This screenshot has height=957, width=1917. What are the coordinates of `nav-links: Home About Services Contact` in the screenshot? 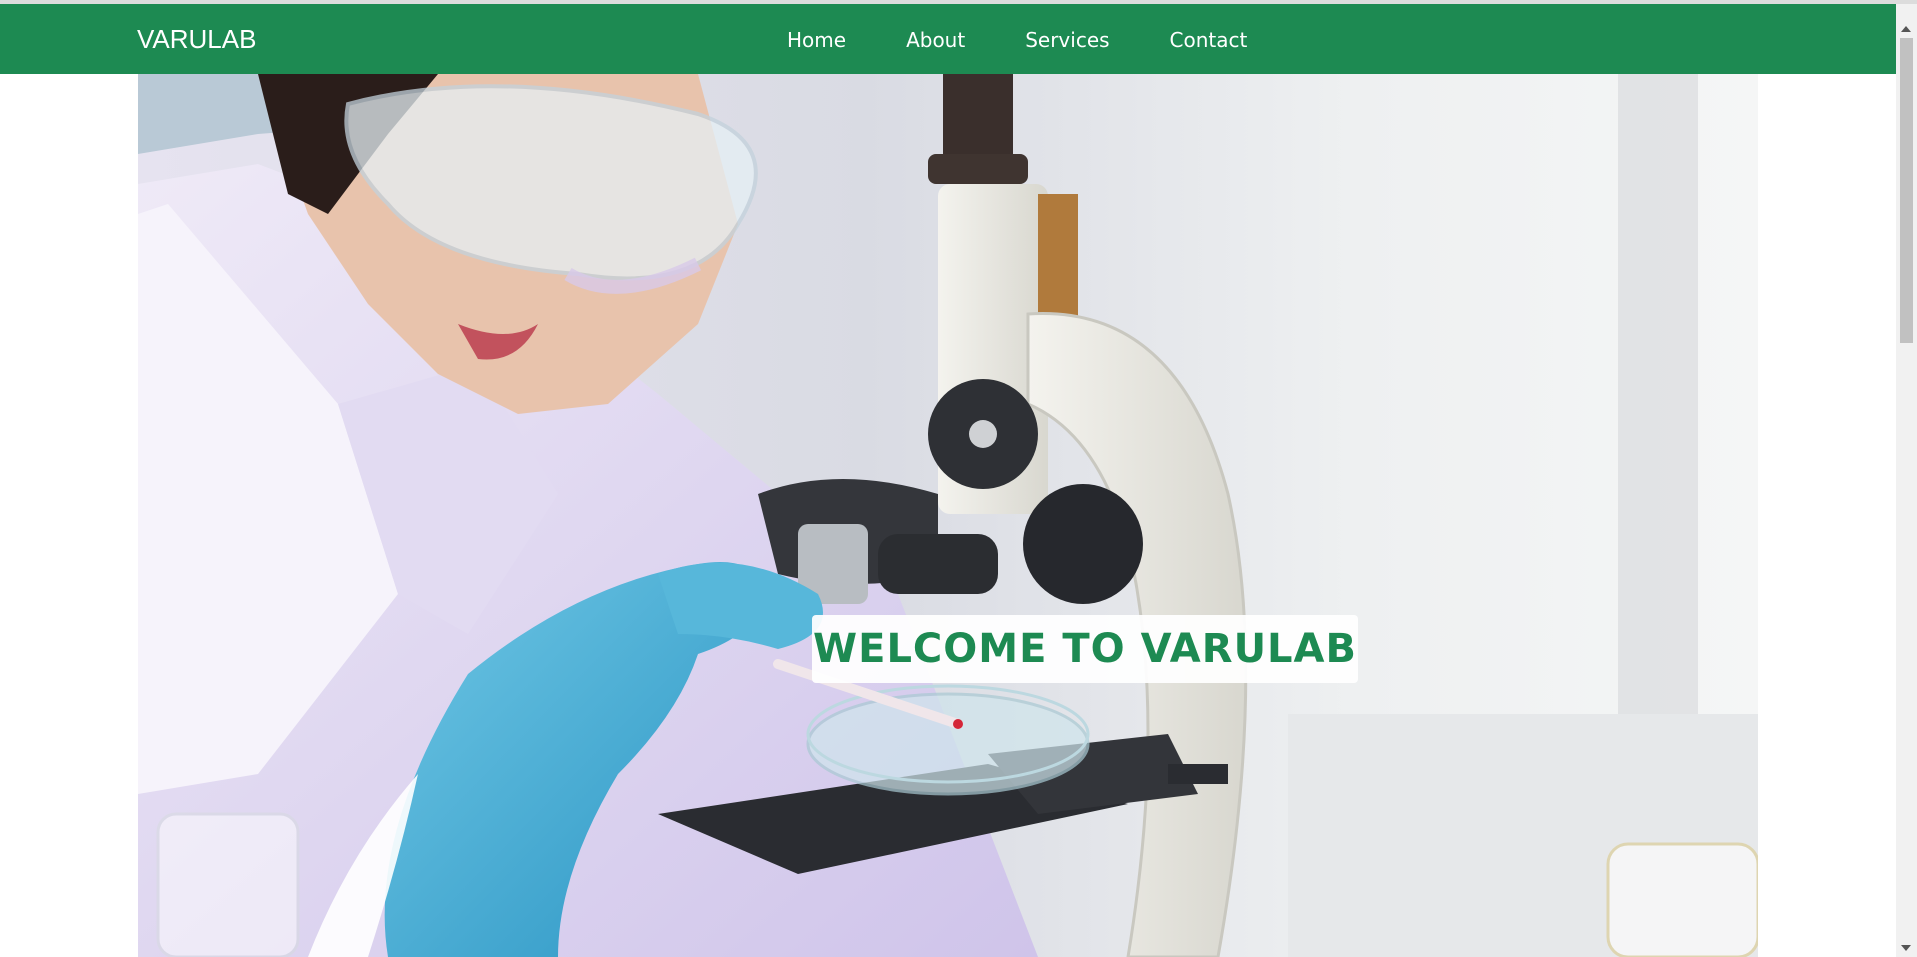 It's located at (1017, 40).